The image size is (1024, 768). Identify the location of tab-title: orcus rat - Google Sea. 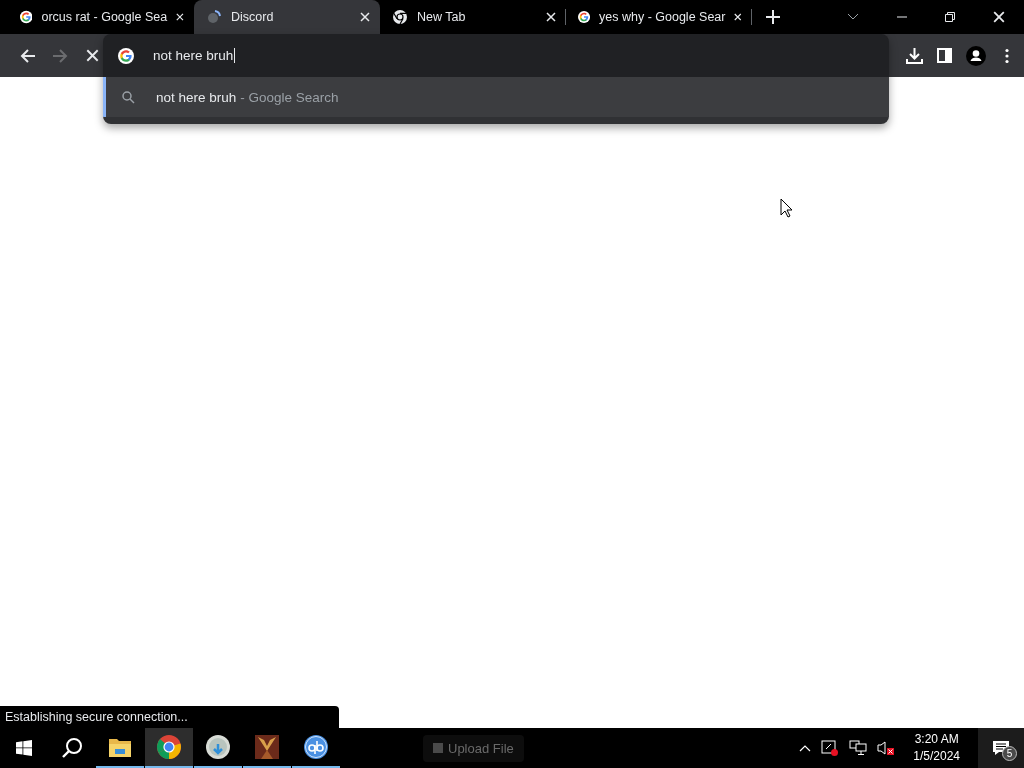
(104, 17).